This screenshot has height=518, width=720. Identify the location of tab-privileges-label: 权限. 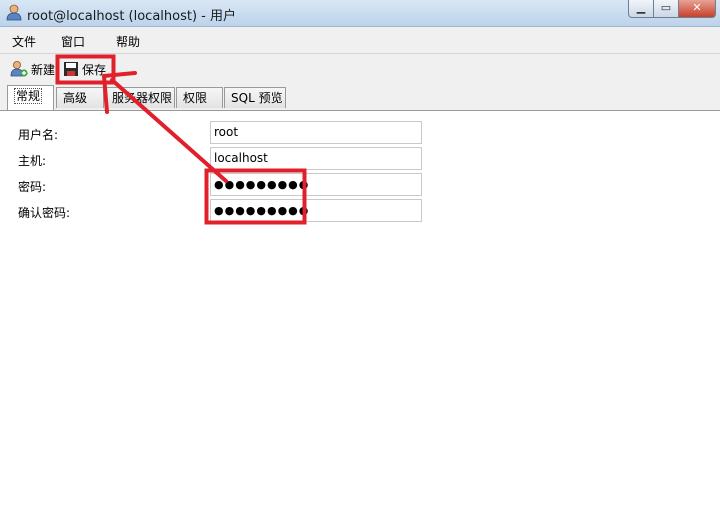
(195, 98).